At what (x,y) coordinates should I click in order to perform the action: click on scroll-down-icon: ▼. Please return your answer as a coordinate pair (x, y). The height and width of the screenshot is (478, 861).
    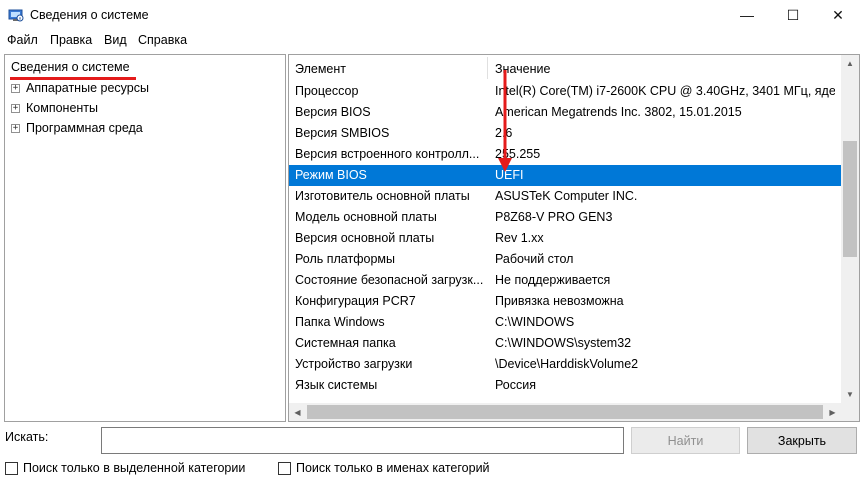
    Looking at the image, I should click on (850, 394).